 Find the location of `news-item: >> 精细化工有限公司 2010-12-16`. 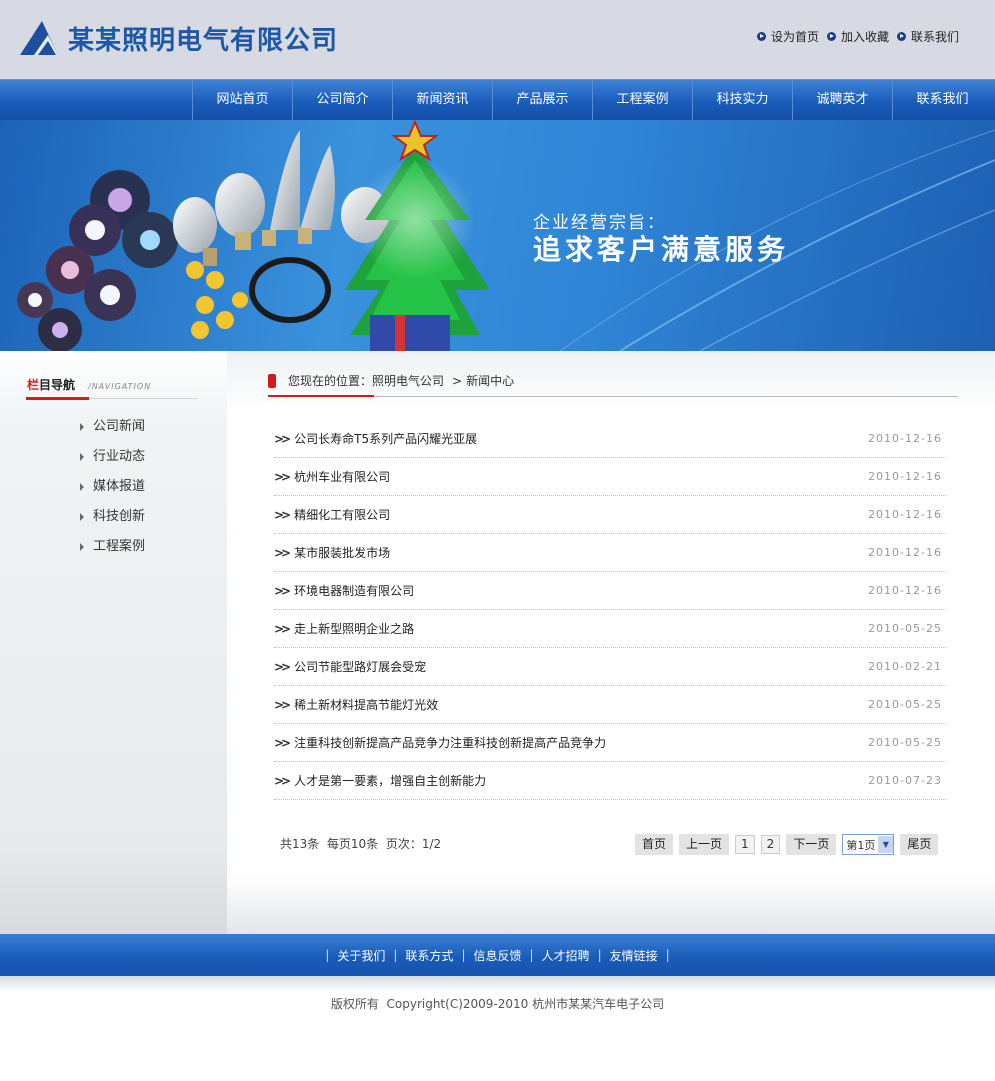

news-item: >> 精细化工有限公司 2010-12-16 is located at coordinates (610, 515).